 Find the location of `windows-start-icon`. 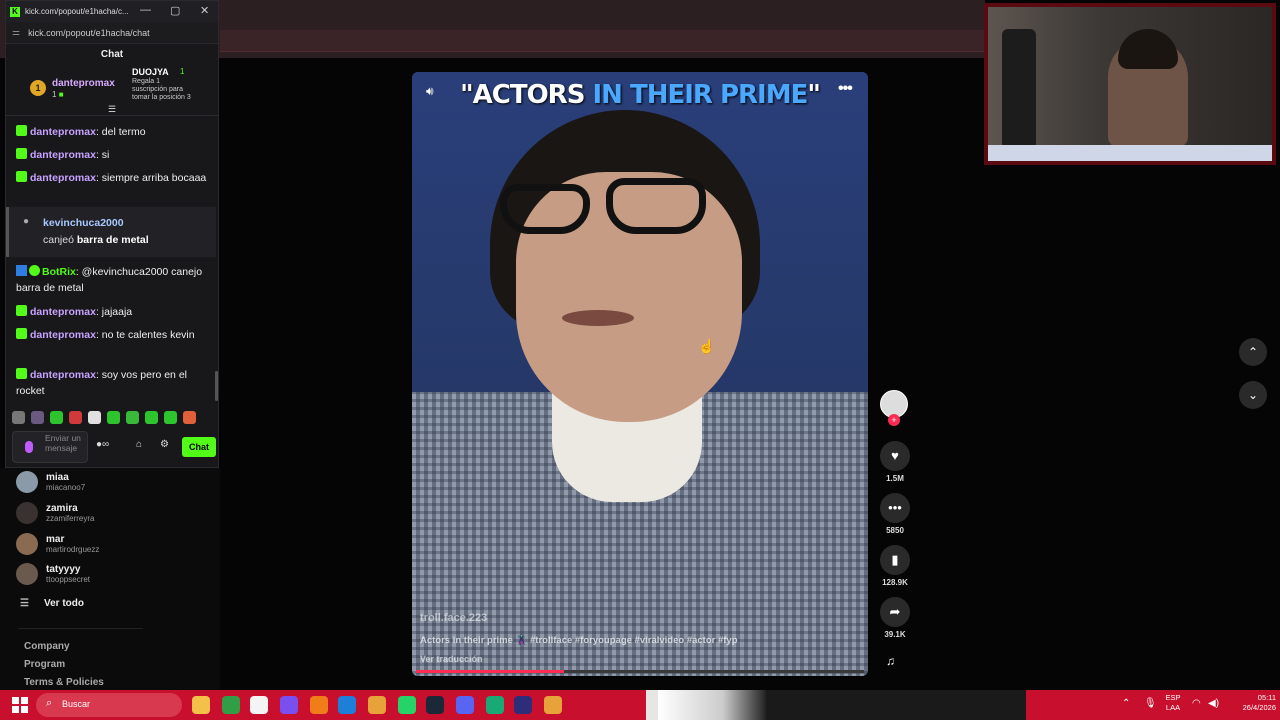

windows-start-icon is located at coordinates (20, 705).